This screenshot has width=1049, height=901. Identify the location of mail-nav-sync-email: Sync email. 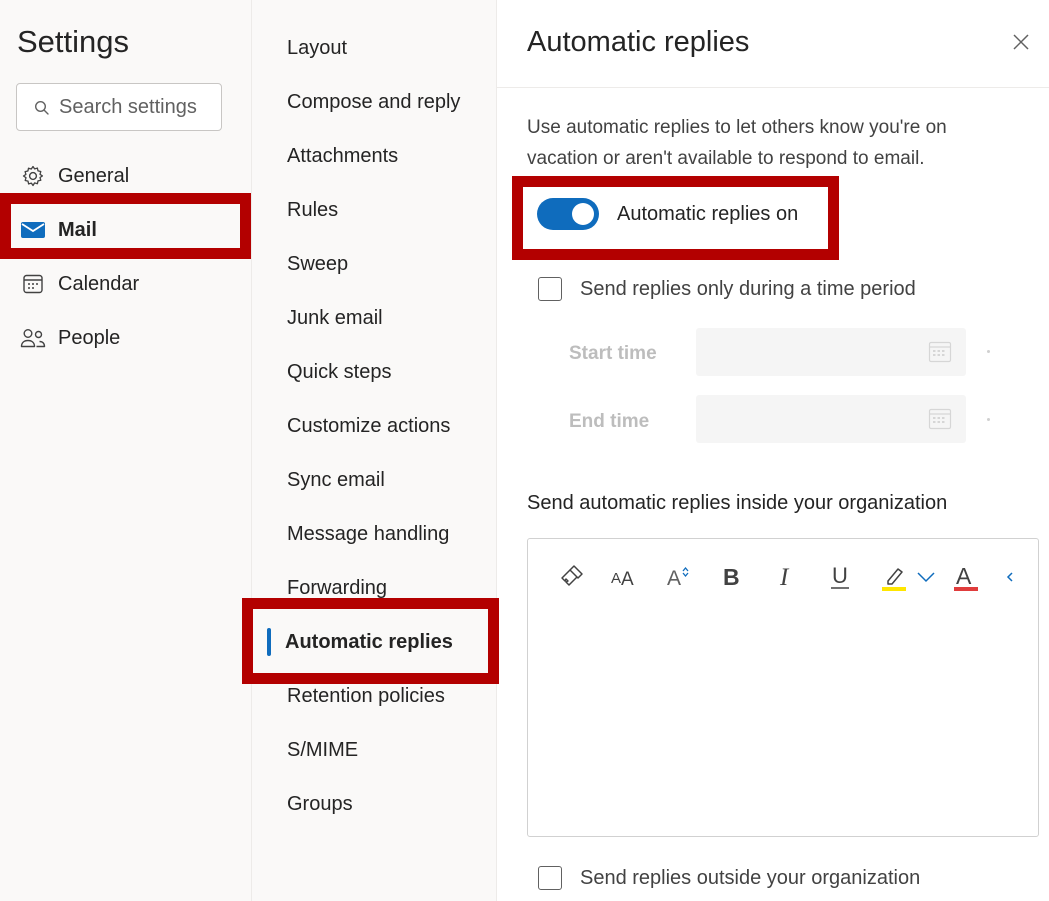
(336, 480).